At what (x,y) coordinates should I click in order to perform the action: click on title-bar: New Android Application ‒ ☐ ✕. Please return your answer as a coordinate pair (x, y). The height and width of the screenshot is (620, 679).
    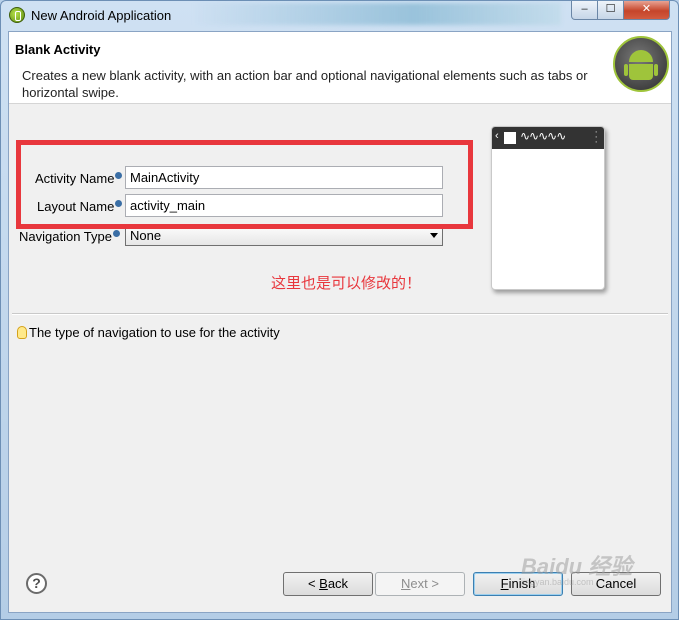
    Looking at the image, I should click on (339, 16).